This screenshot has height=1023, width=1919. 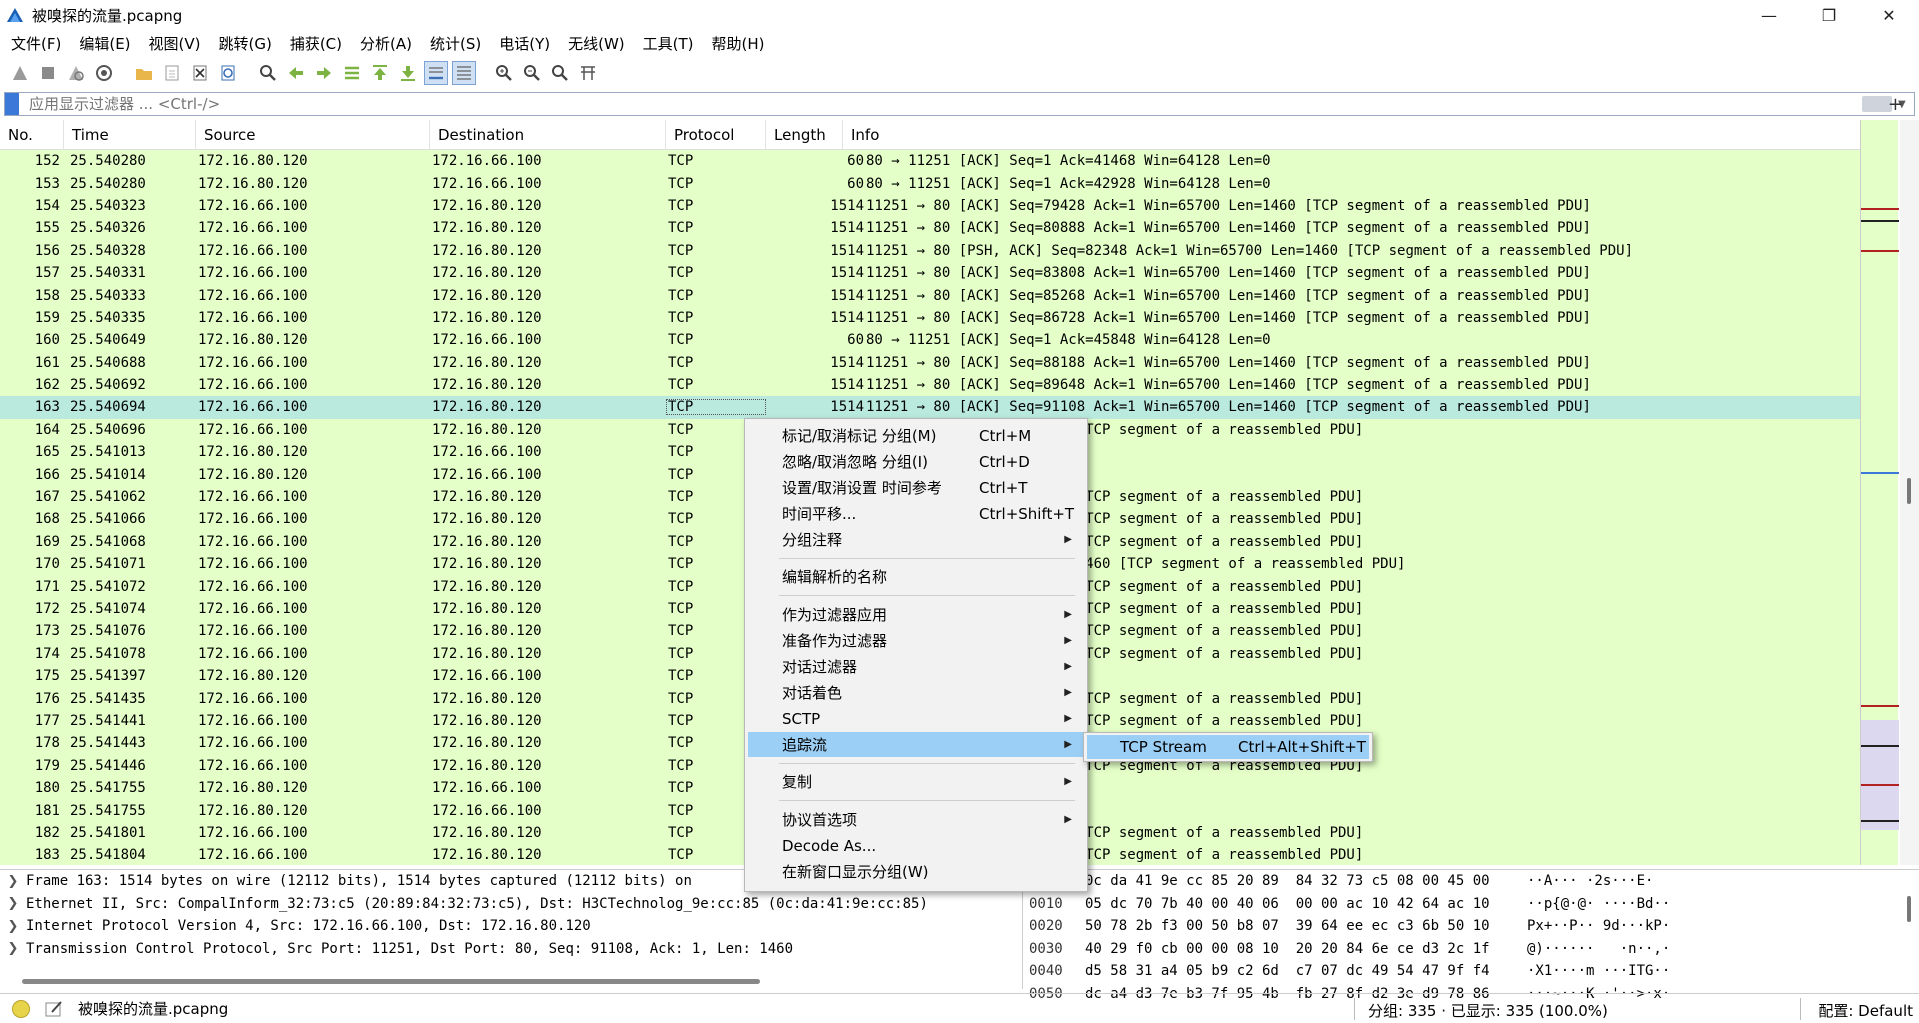 What do you see at coordinates (916, 576) in the screenshot?
I see `ctx-edit-resolved-name: 编辑解析的名称` at bounding box center [916, 576].